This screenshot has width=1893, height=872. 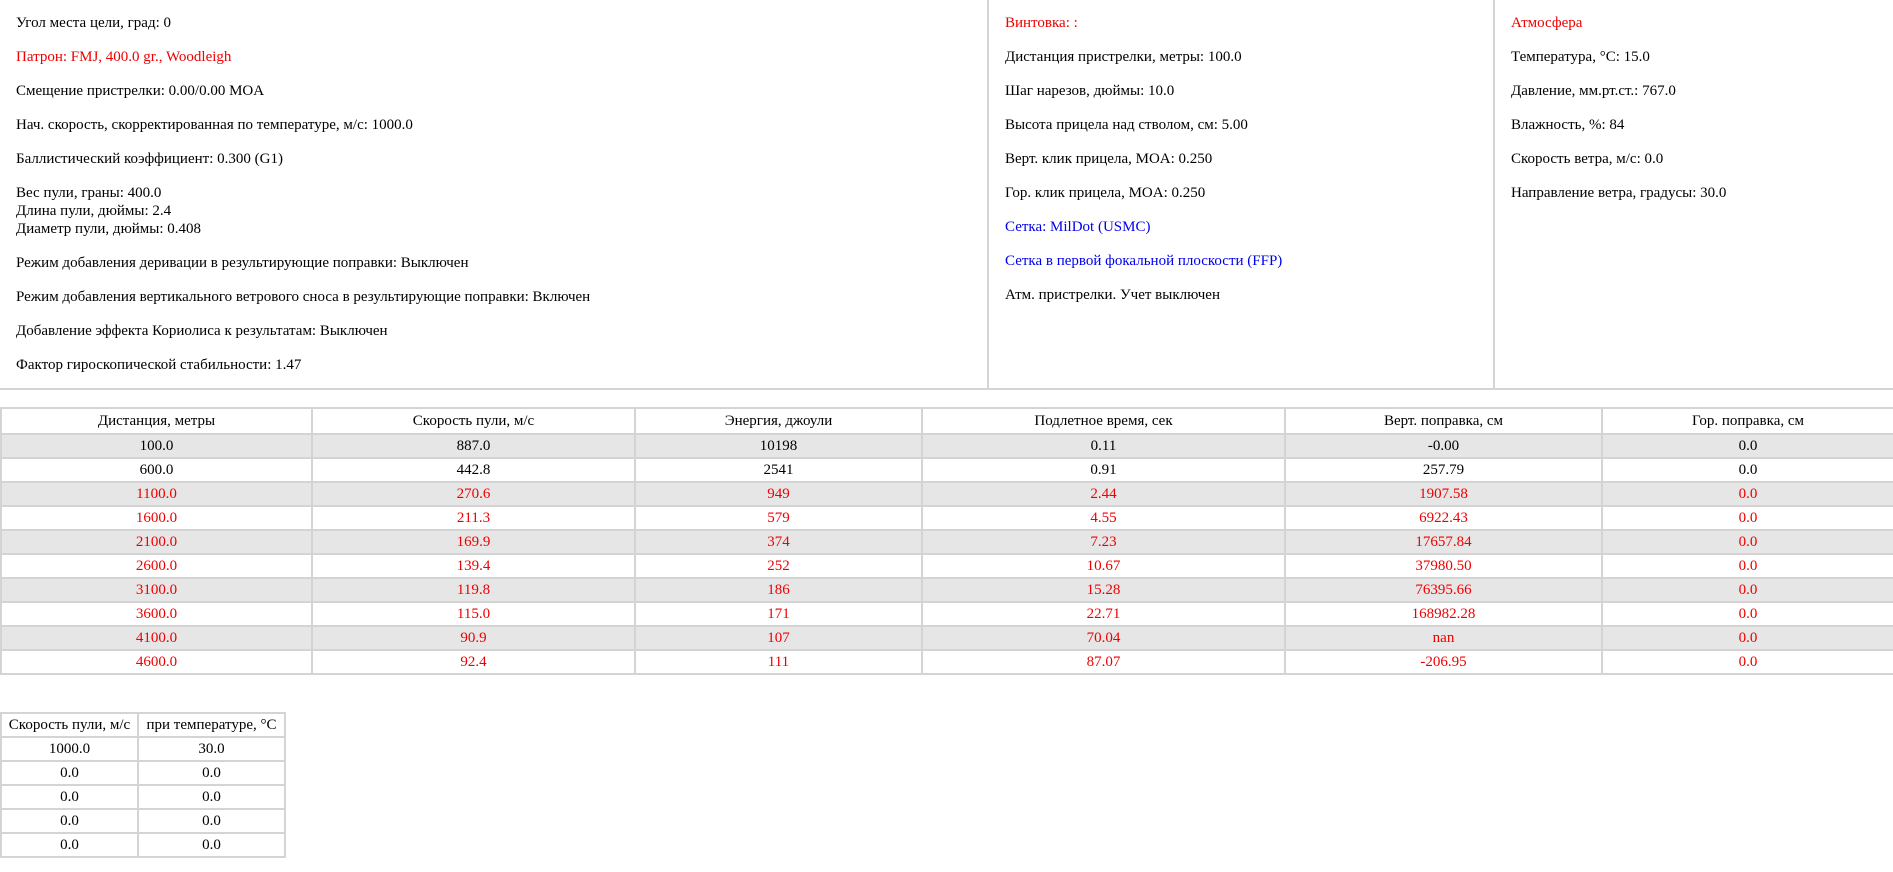 I want to click on table-cell: 186, so click(x=778, y=590).